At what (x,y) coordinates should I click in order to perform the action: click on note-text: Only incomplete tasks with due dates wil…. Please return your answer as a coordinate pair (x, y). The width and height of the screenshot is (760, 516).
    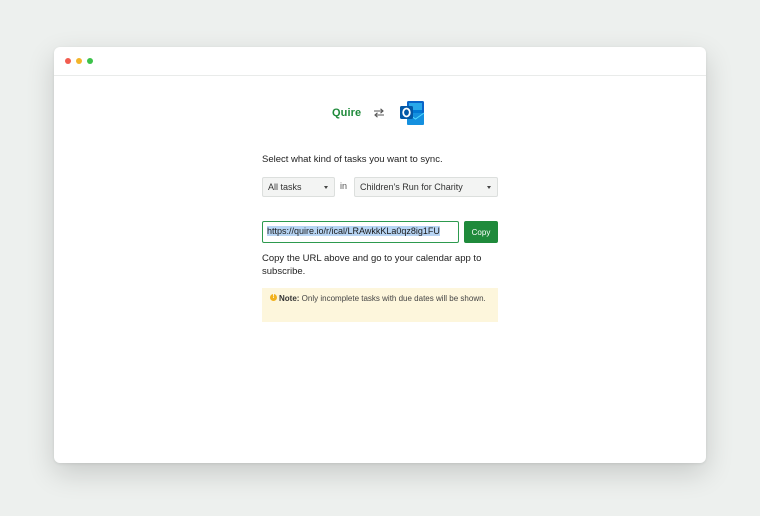
    Looking at the image, I should click on (392, 298).